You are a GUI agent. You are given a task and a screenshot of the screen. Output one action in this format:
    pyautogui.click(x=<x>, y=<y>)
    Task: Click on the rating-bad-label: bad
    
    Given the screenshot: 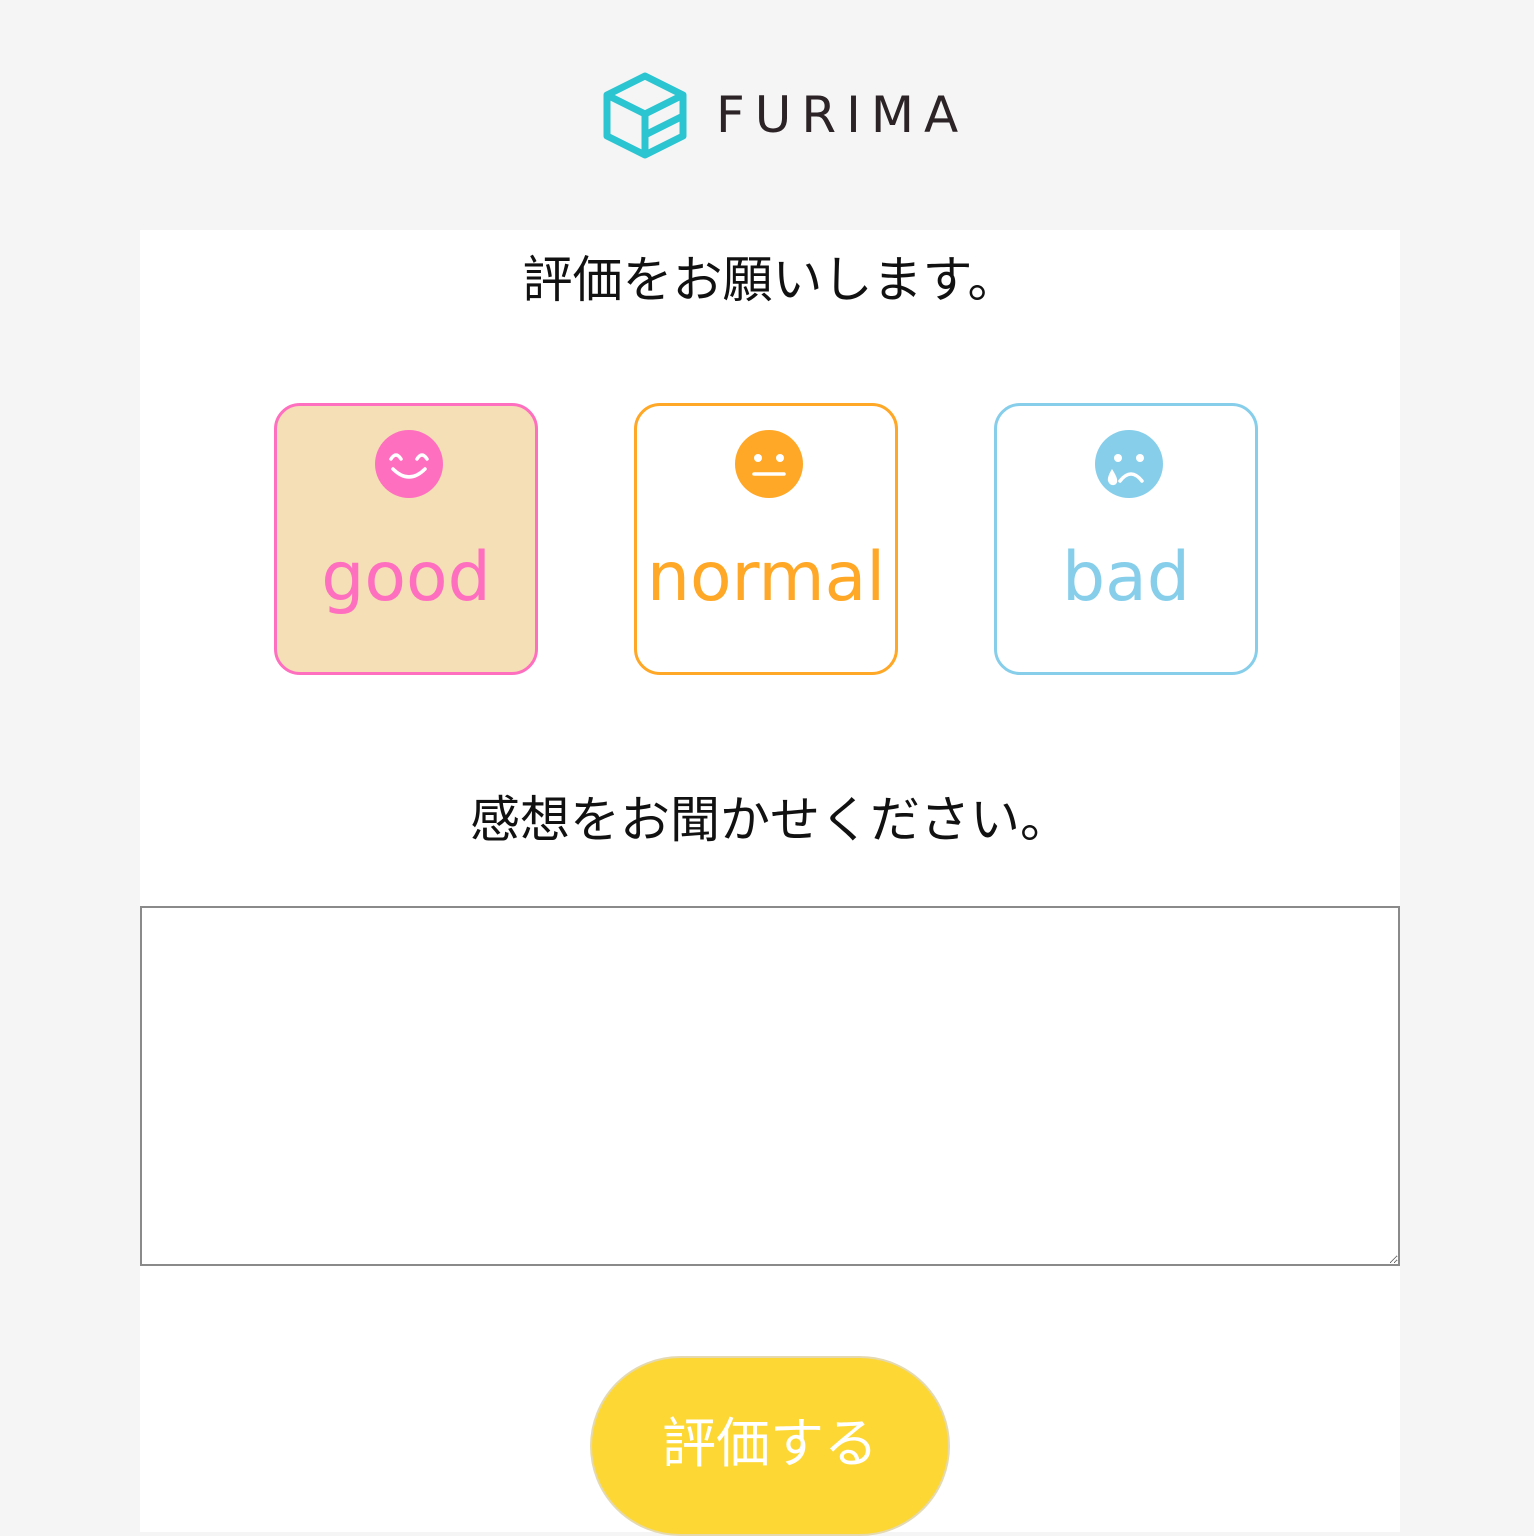 What is the action you would take?
    pyautogui.click(x=1126, y=577)
    